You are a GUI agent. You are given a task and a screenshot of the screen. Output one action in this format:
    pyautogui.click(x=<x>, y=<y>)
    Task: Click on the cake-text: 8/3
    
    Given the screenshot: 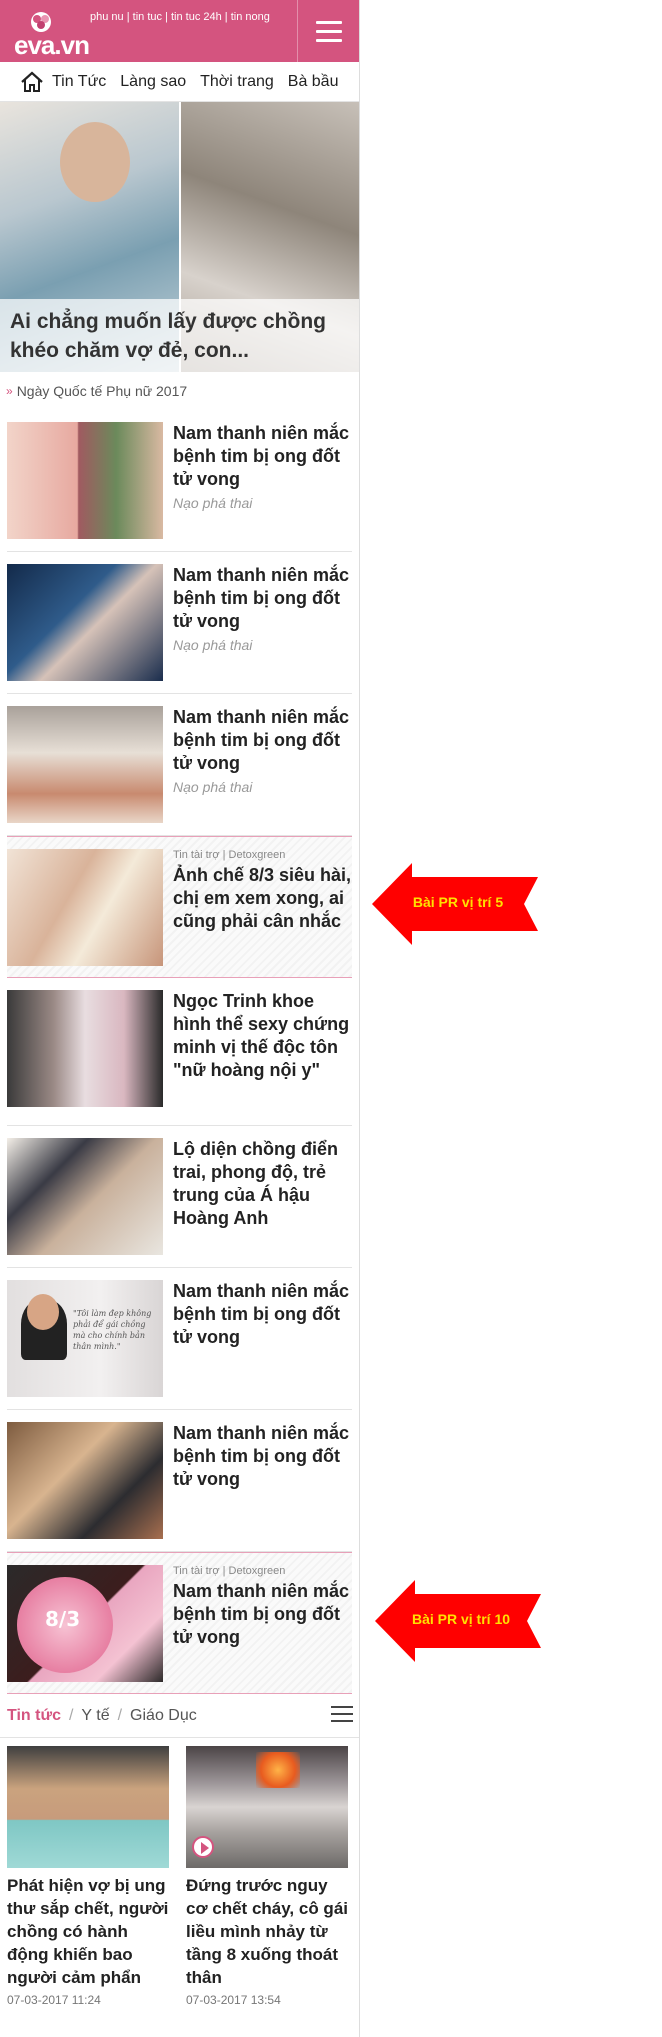 What is the action you would take?
    pyautogui.click(x=63, y=1619)
    